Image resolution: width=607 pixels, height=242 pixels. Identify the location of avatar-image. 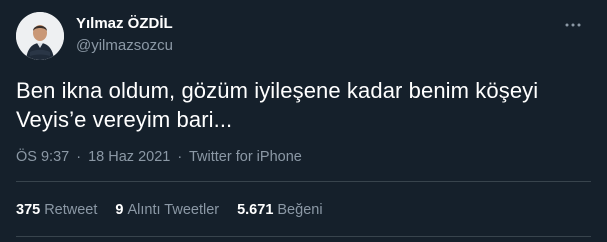
(40, 36).